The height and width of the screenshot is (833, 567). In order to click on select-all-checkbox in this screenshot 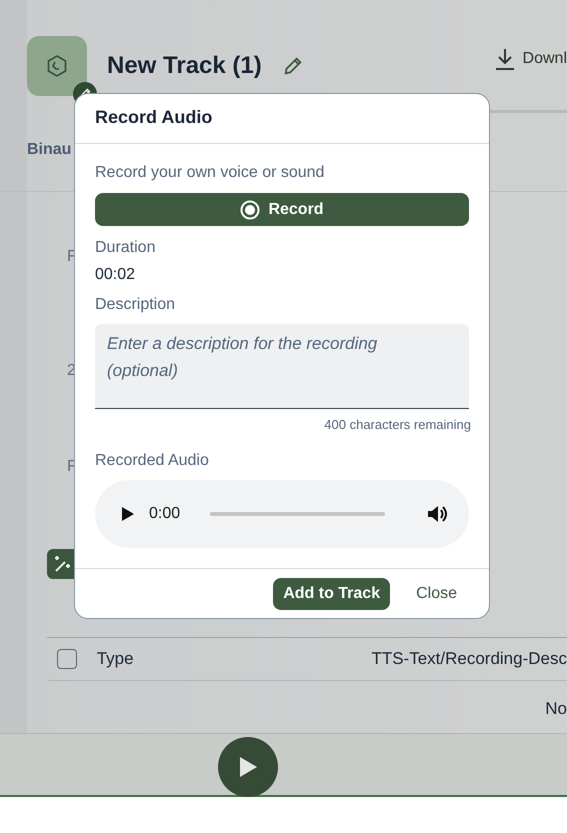, I will do `click(67, 659)`.